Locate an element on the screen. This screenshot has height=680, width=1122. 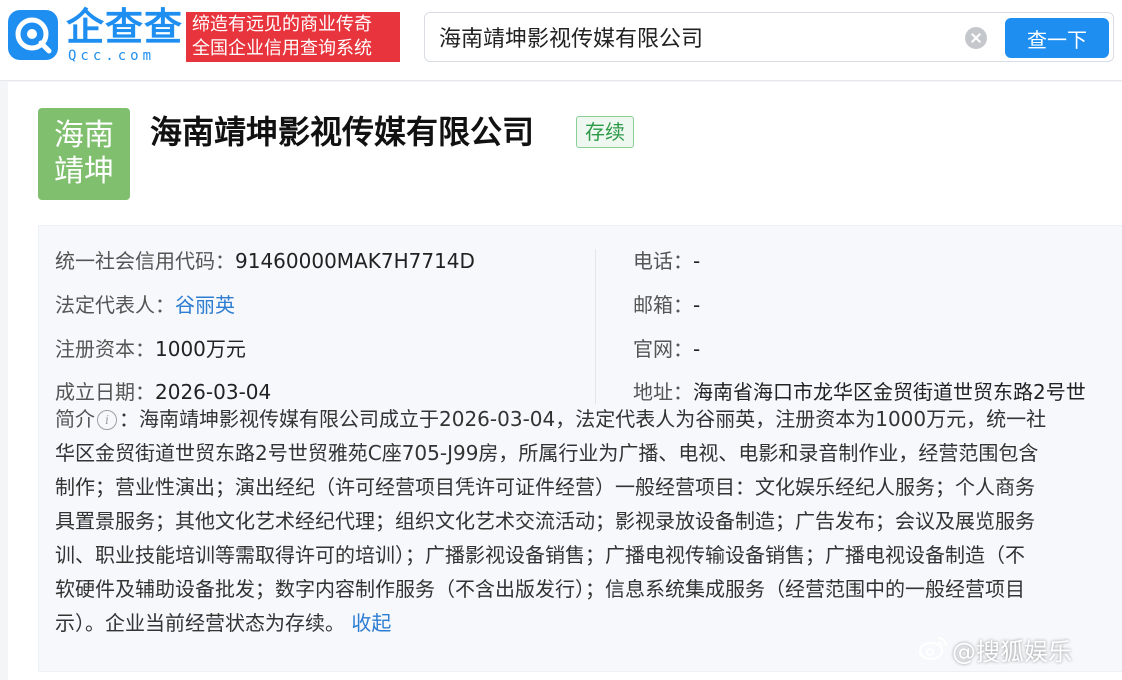
legal-rep-link: 谷丽英 is located at coordinates (205, 305).